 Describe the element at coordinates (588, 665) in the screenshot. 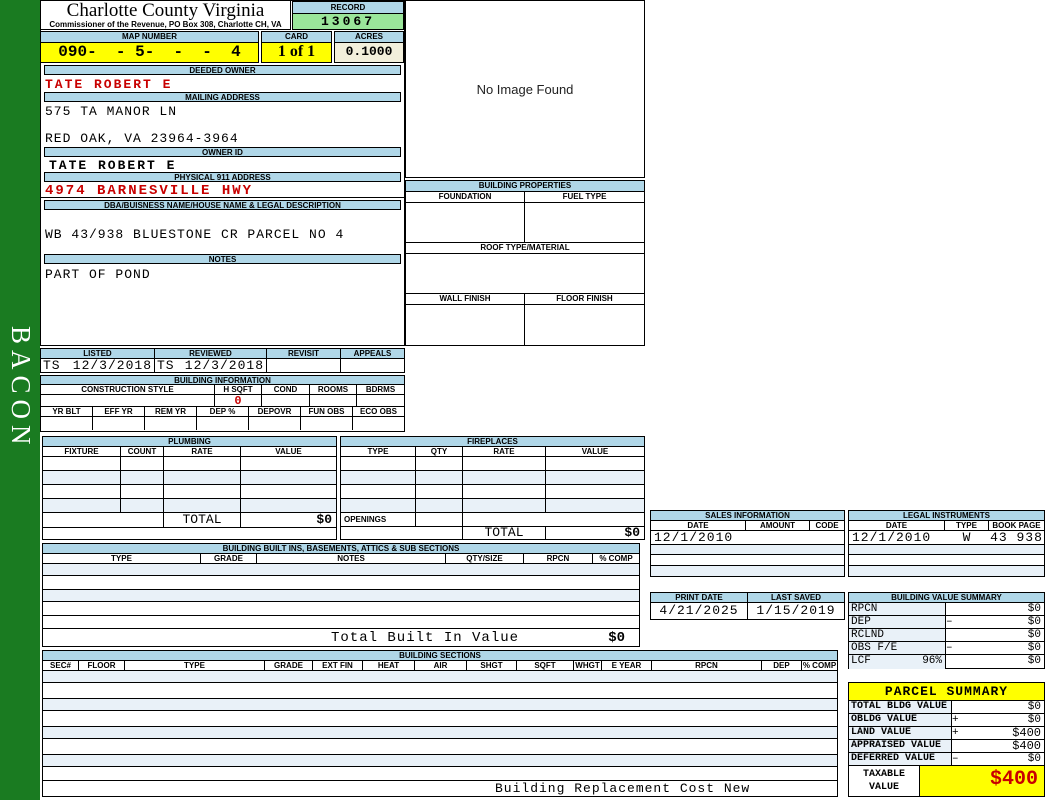

I see `bs-whgt-label: WHGT` at that location.